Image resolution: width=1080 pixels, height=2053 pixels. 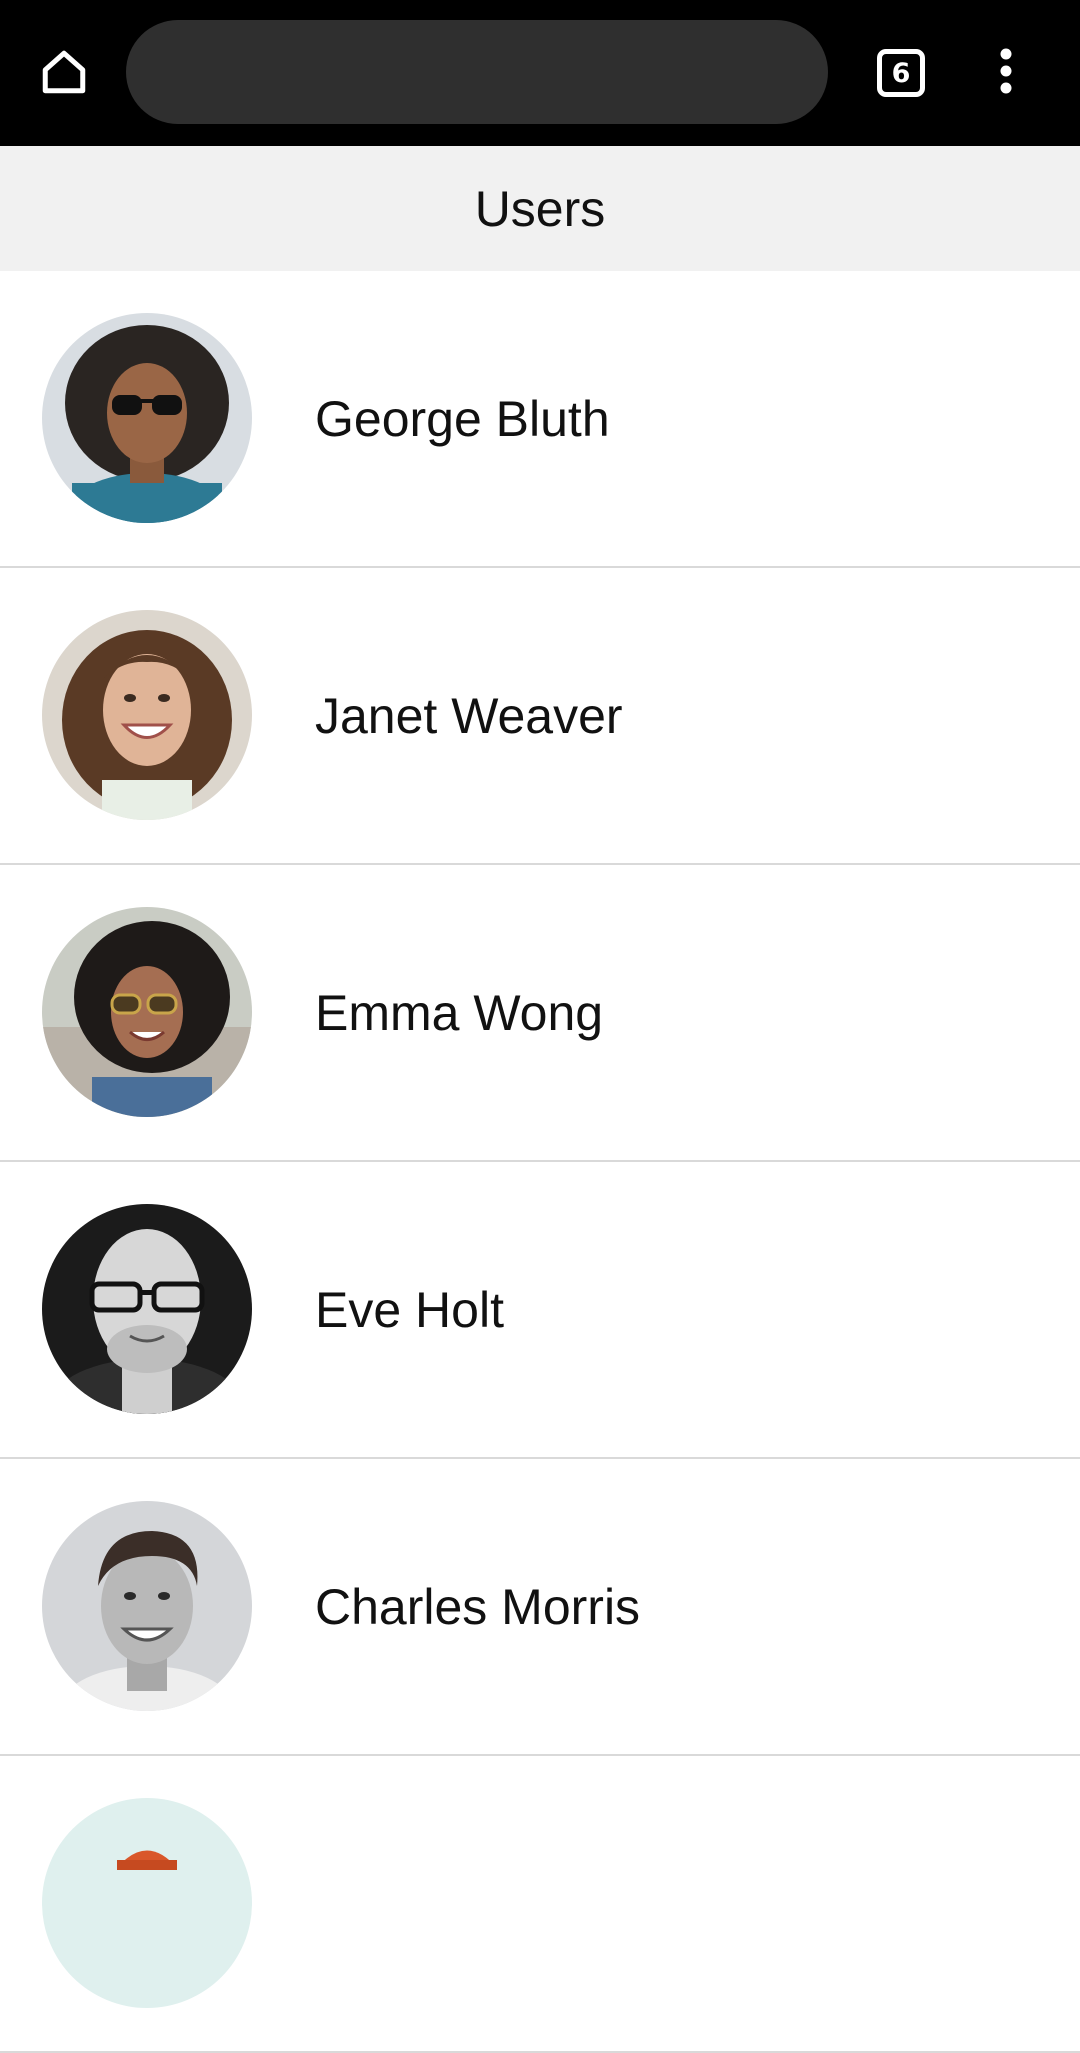 I want to click on list-item: Janet Weaver, so click(x=540, y=716).